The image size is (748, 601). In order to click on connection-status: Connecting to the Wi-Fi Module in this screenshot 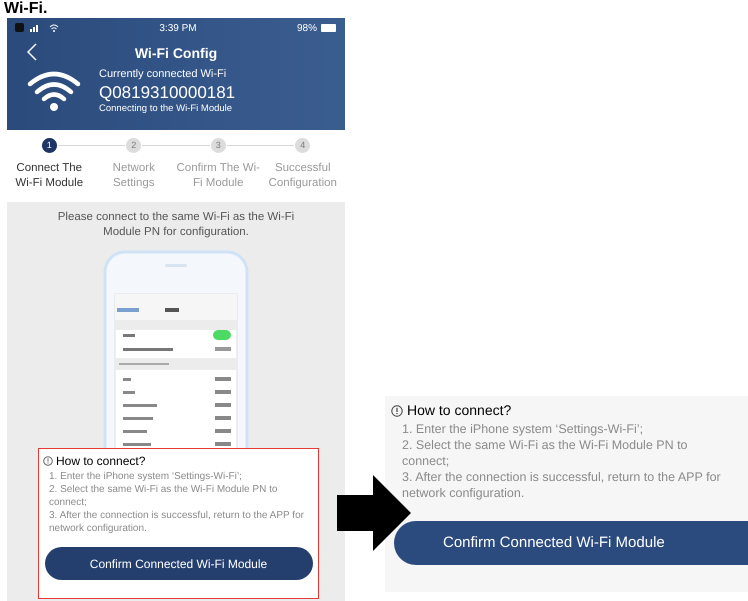, I will do `click(166, 109)`.